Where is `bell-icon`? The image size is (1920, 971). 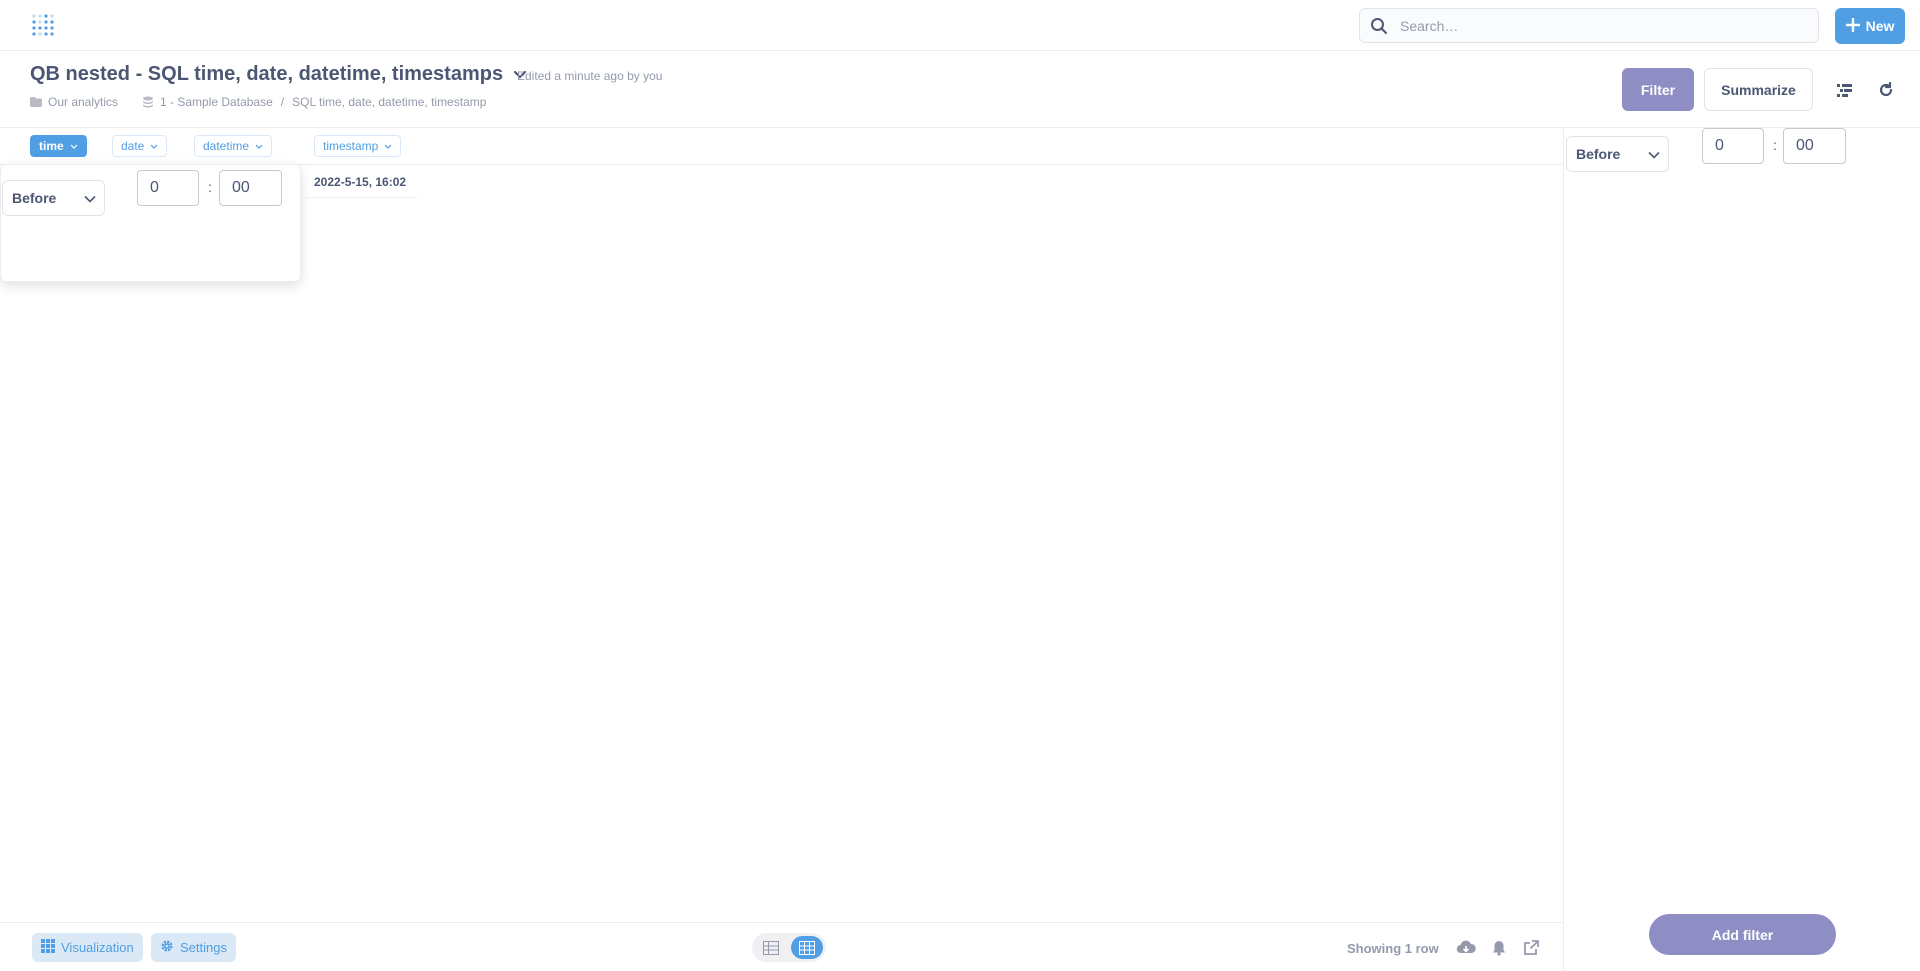 bell-icon is located at coordinates (1499, 948).